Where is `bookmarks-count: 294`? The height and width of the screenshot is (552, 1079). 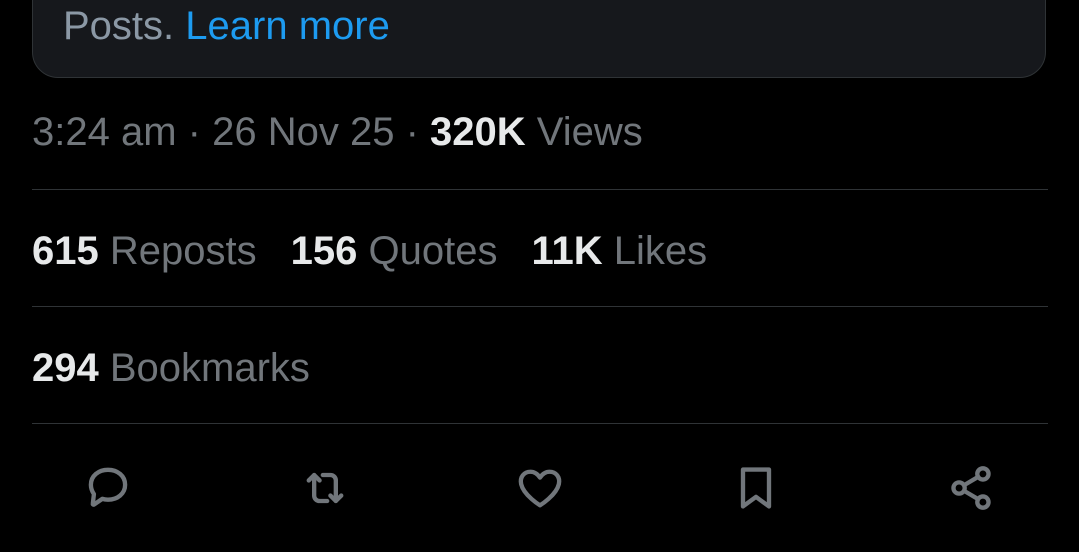
bookmarks-count: 294 is located at coordinates (65, 368).